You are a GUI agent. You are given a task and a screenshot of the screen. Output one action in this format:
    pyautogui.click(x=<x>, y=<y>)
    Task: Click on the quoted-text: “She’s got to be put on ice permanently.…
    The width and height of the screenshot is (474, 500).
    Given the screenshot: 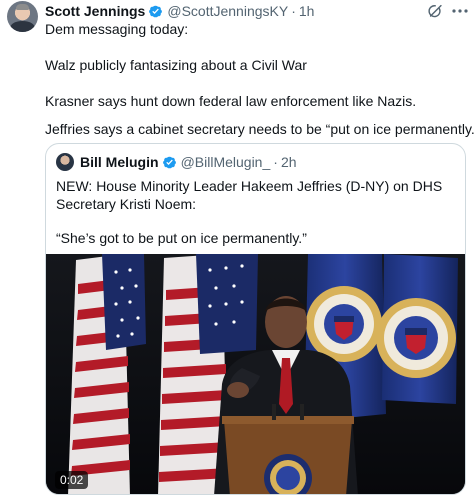 What is the action you would take?
    pyautogui.click(x=181, y=238)
    